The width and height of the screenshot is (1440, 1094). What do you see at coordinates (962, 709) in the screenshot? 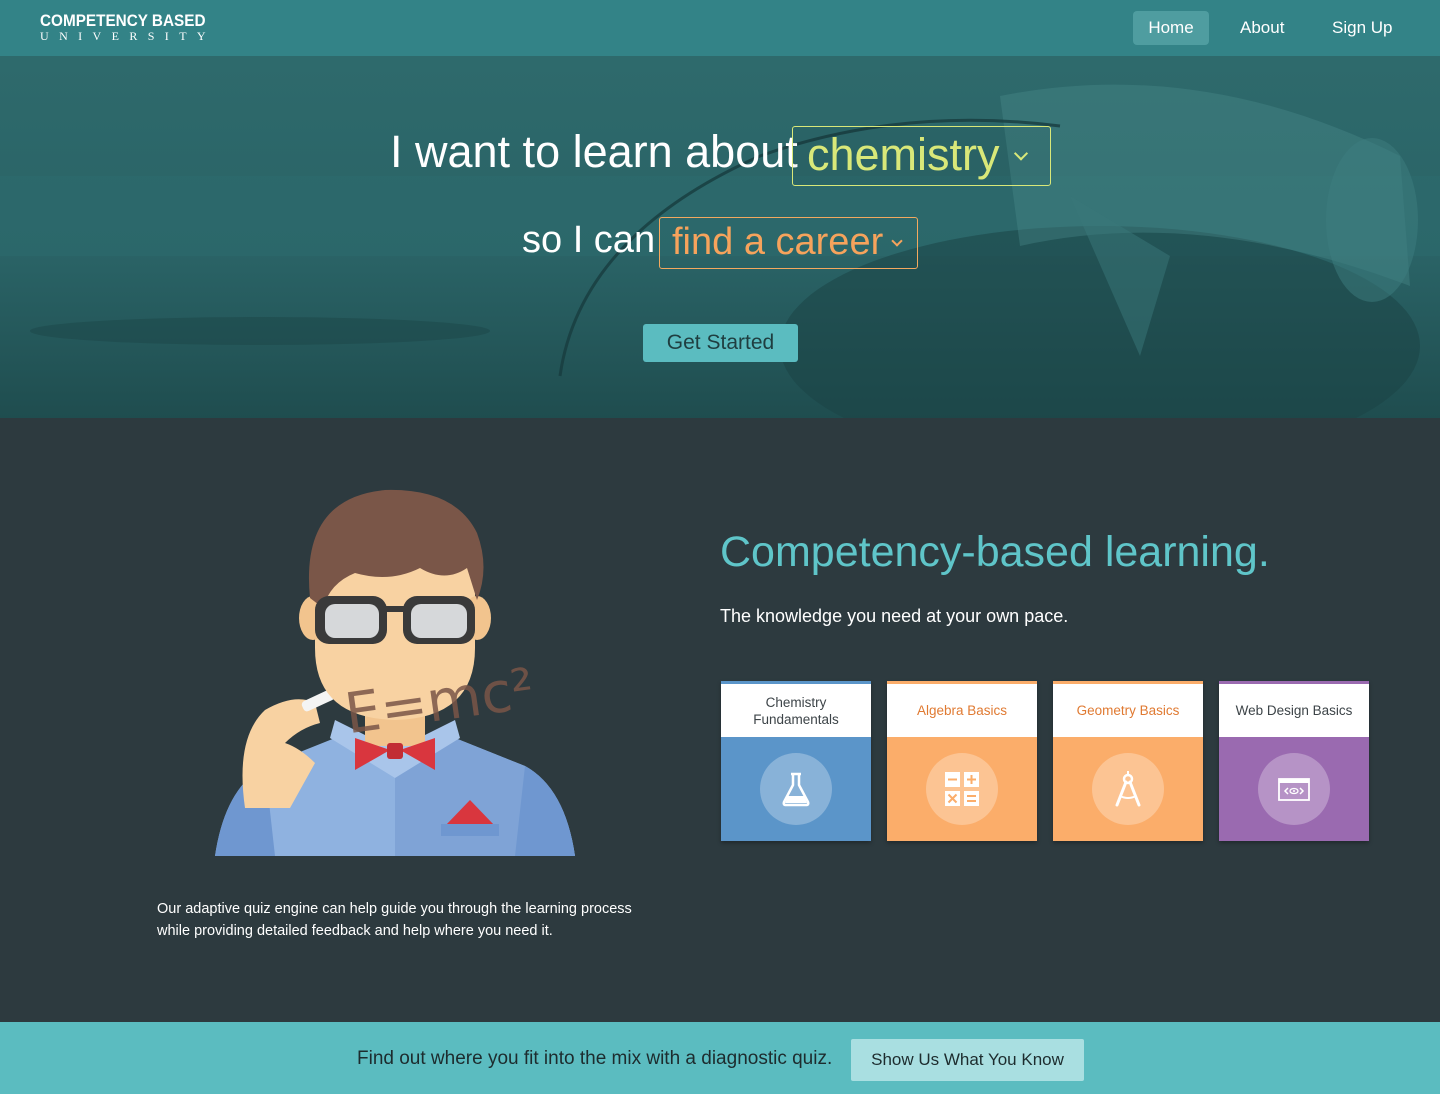
I see `course-card-title: Algebra Basics` at bounding box center [962, 709].